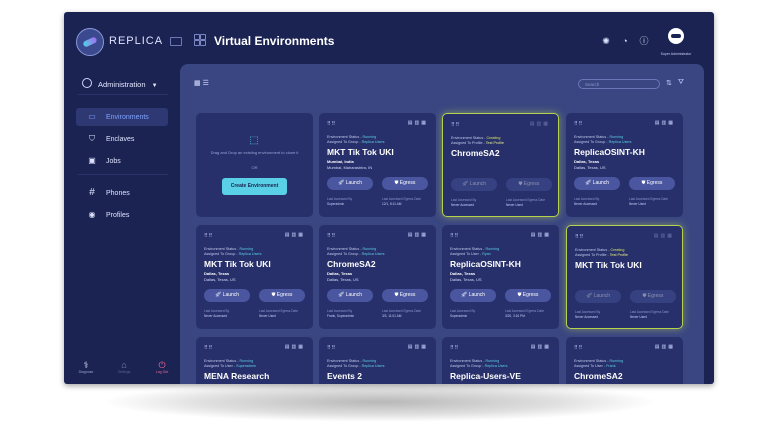 This screenshot has height=442, width=768. Describe the element at coordinates (120, 83) in the screenshot. I see `role-selector: Administration ▼` at that location.